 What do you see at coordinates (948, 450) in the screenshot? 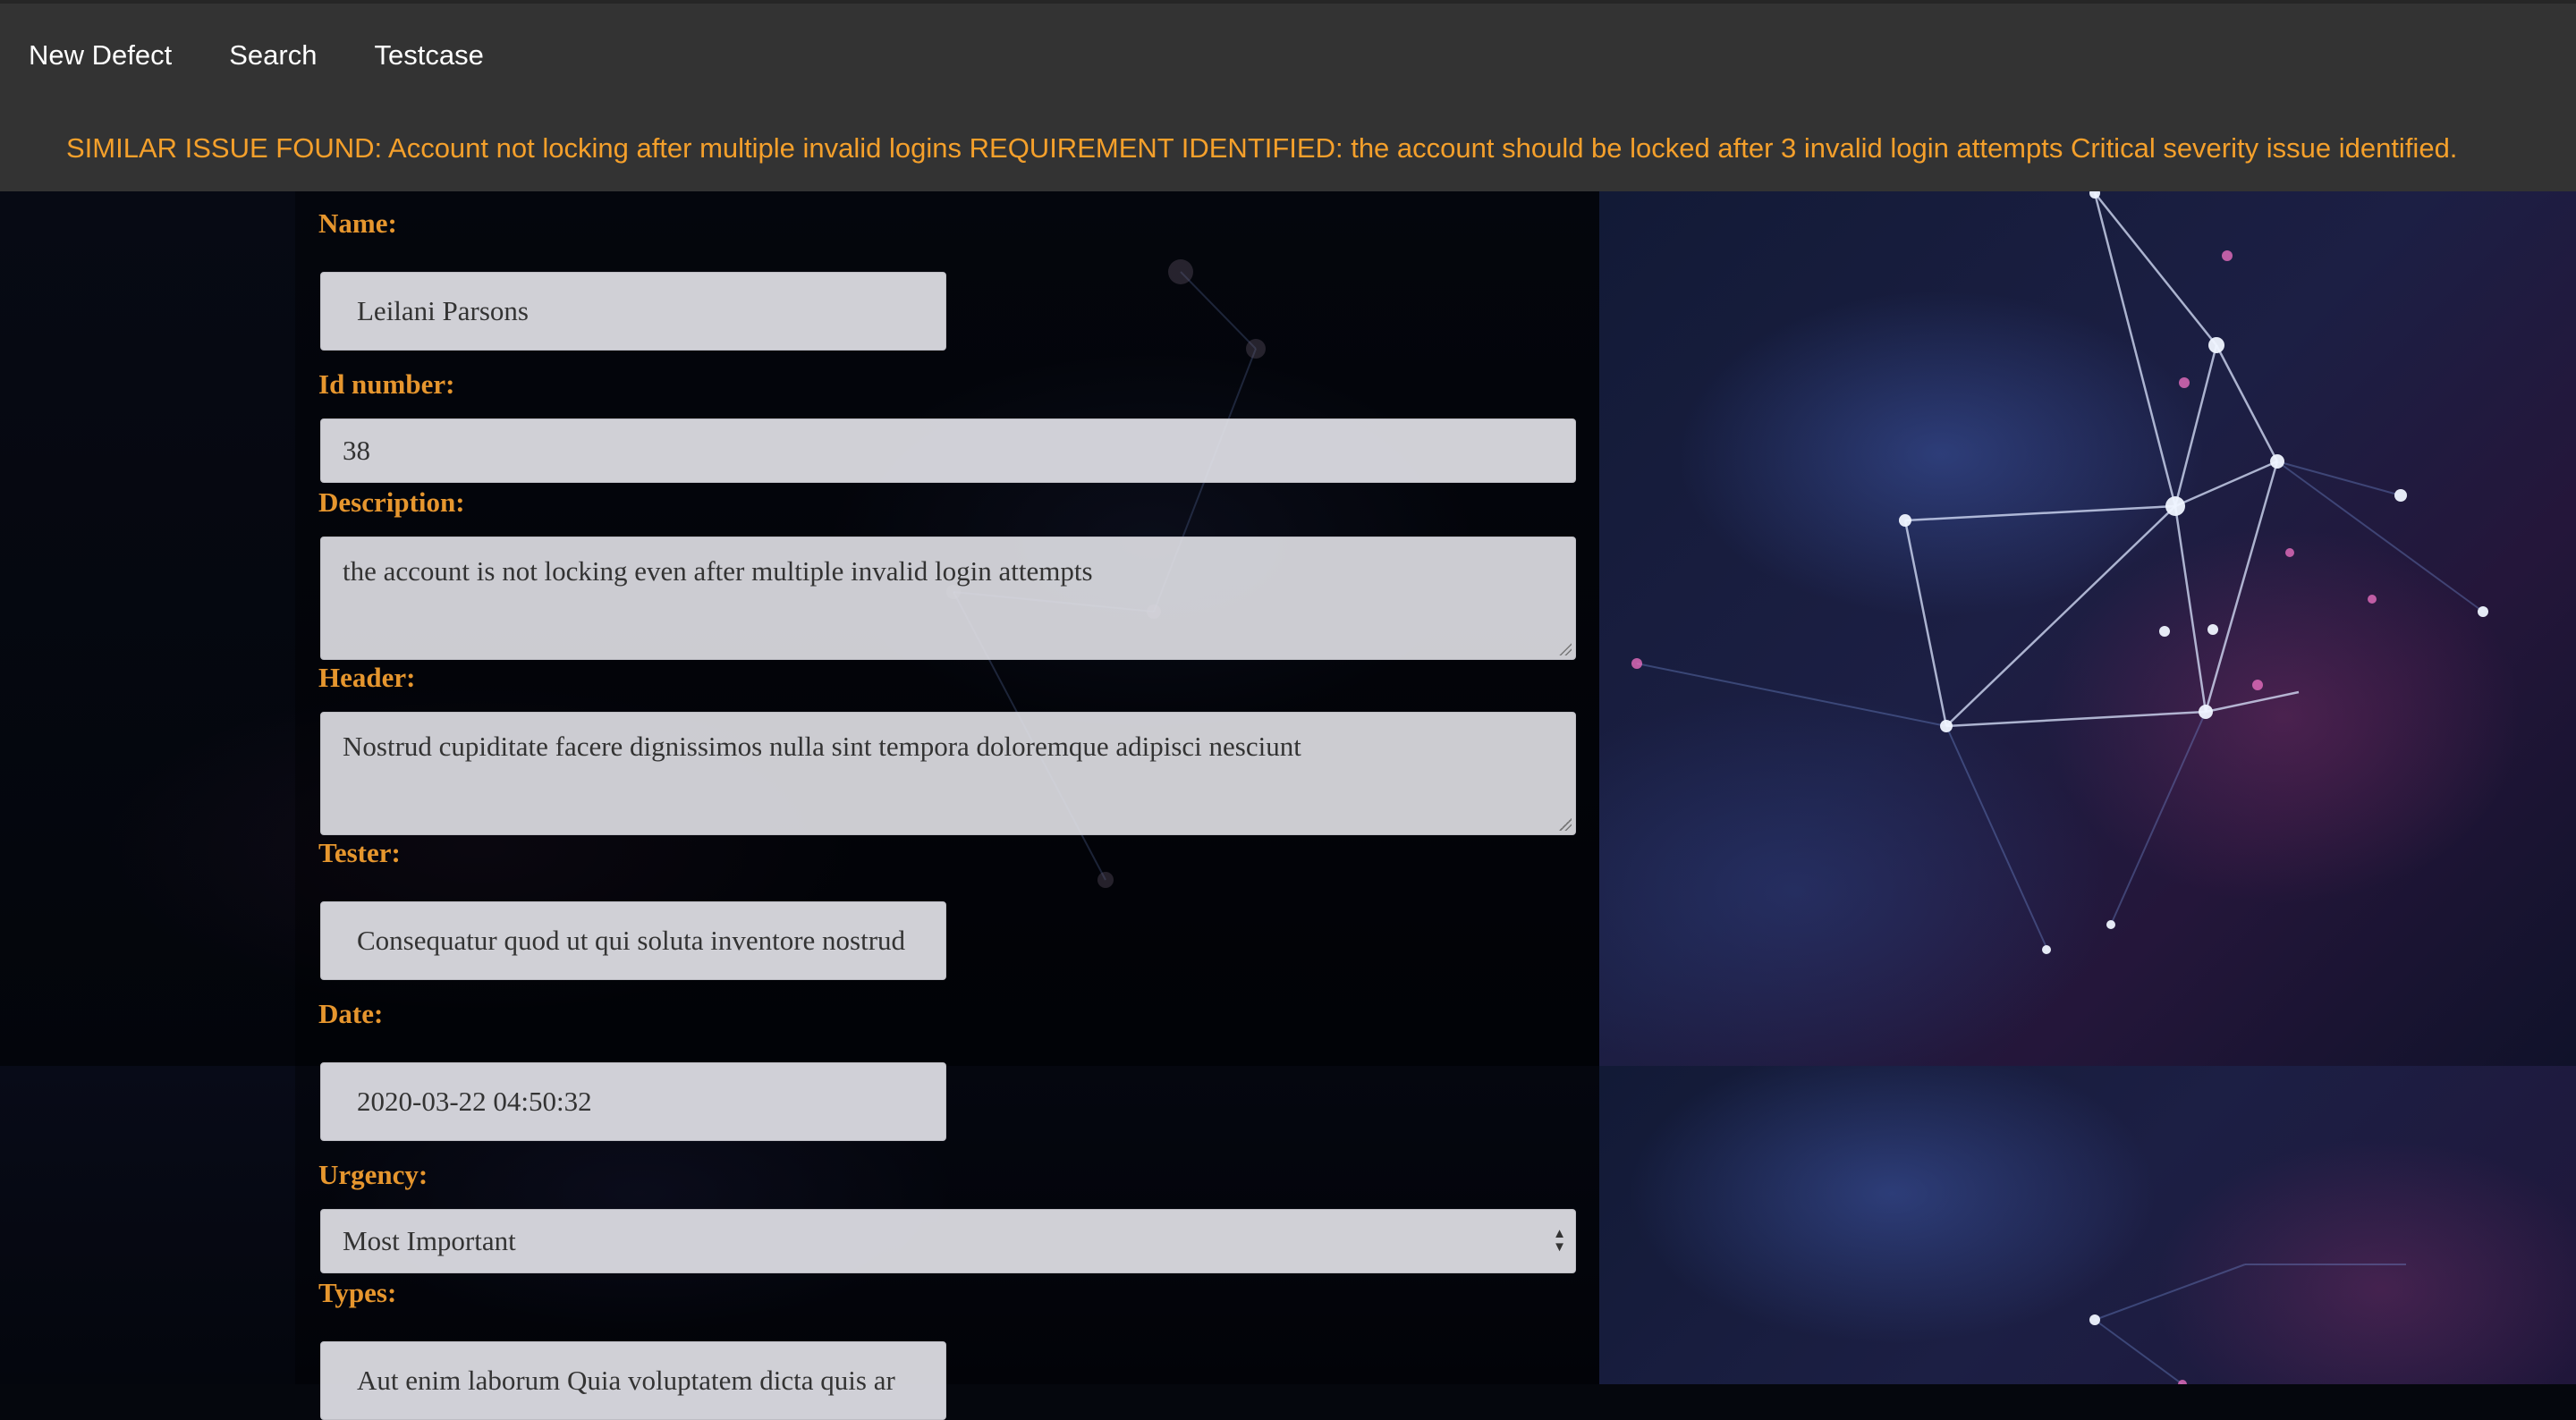
I see `id-number-input: 38` at bounding box center [948, 450].